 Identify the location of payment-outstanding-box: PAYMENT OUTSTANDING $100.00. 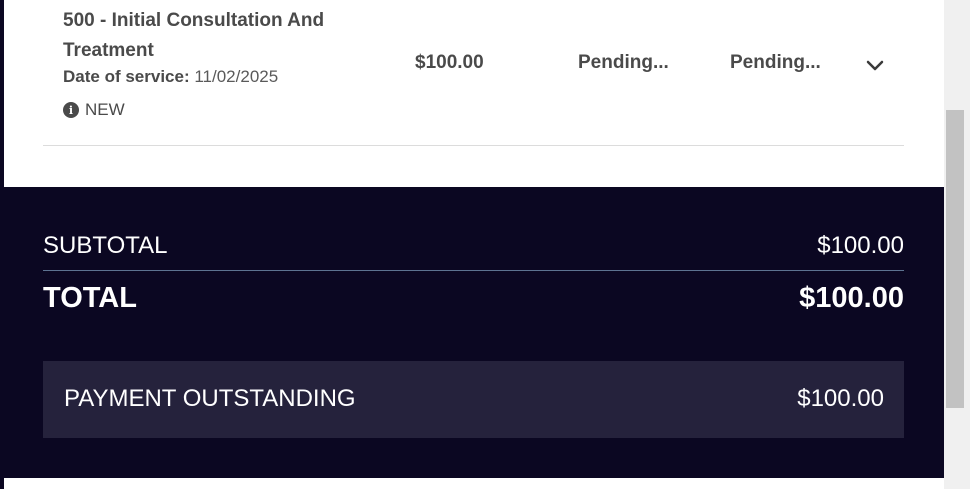
(473, 399).